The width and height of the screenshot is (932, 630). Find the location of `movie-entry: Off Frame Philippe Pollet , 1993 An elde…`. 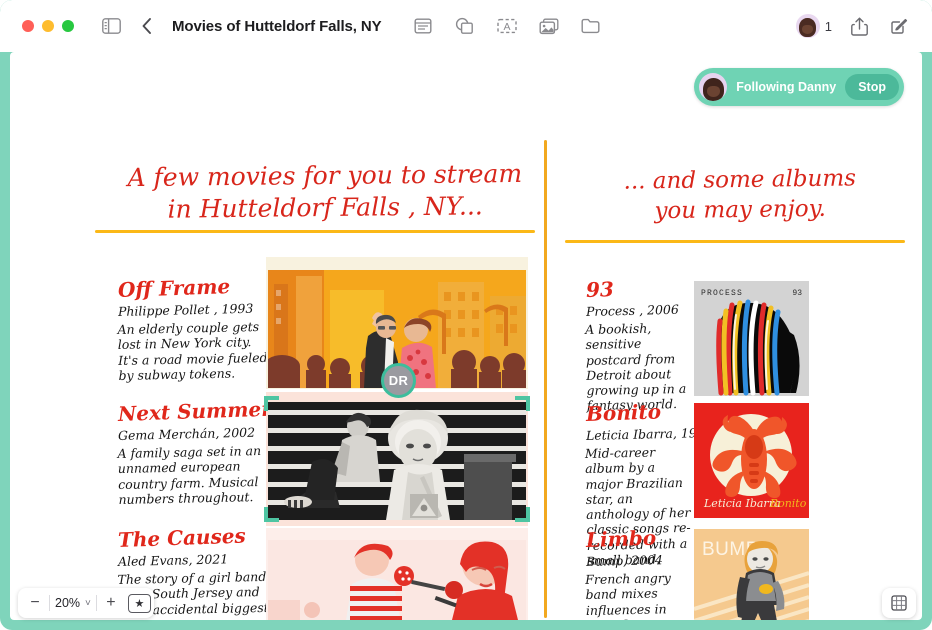

movie-entry: Off Frame Philippe Pollet , 1993 An elde… is located at coordinates (193, 329).